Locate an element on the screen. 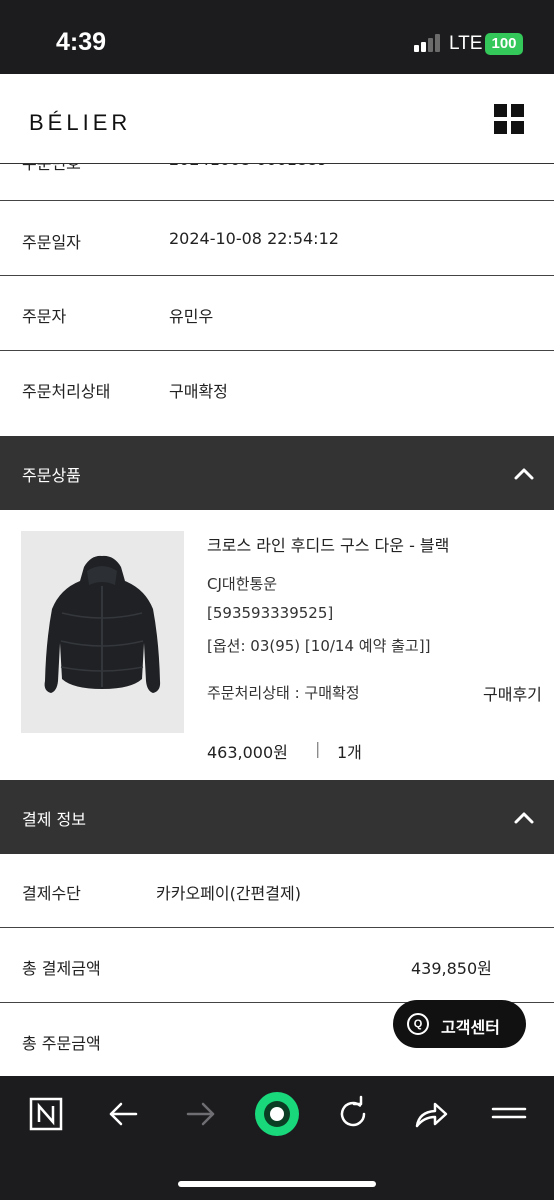 The height and width of the screenshot is (1200, 554). product-thumbnail is located at coordinates (102, 632).